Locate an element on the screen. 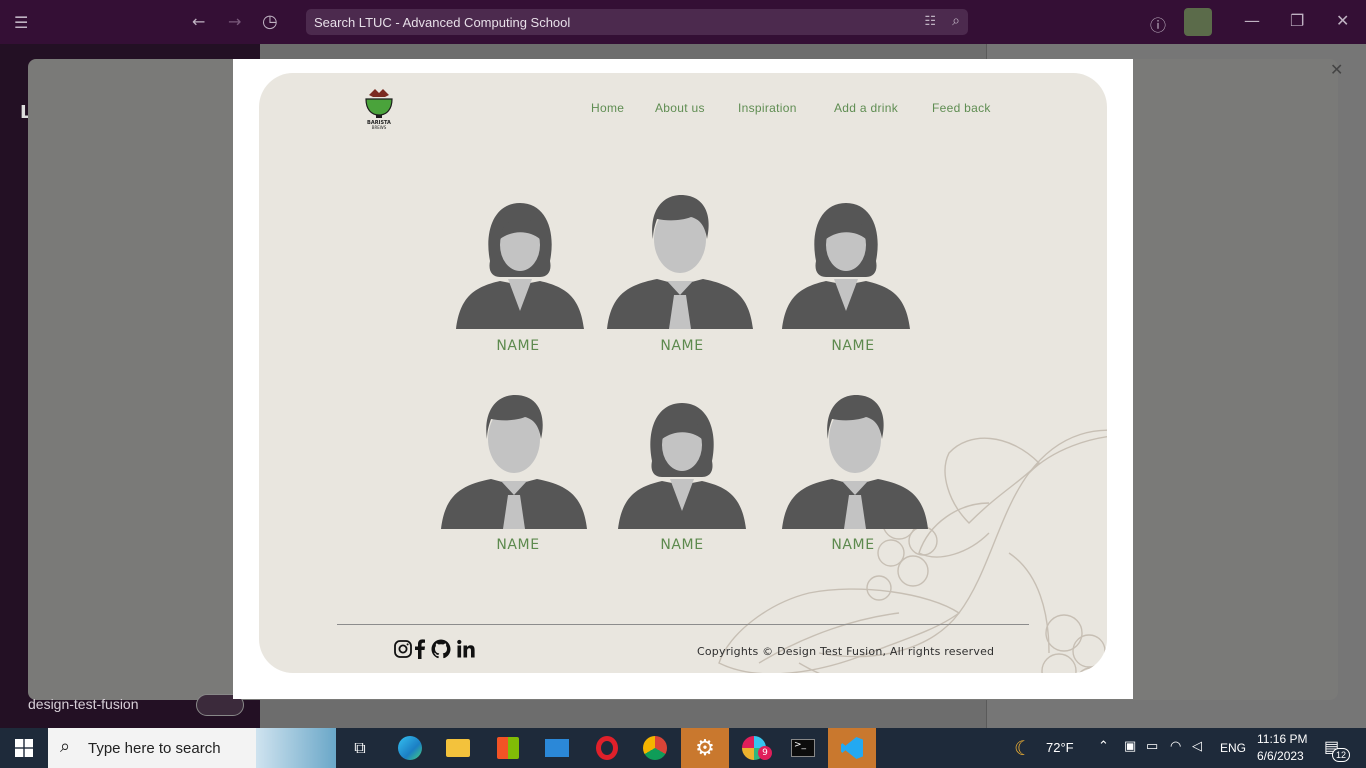  moon-weather-icon: ☾ is located at coordinates (1023, 748).